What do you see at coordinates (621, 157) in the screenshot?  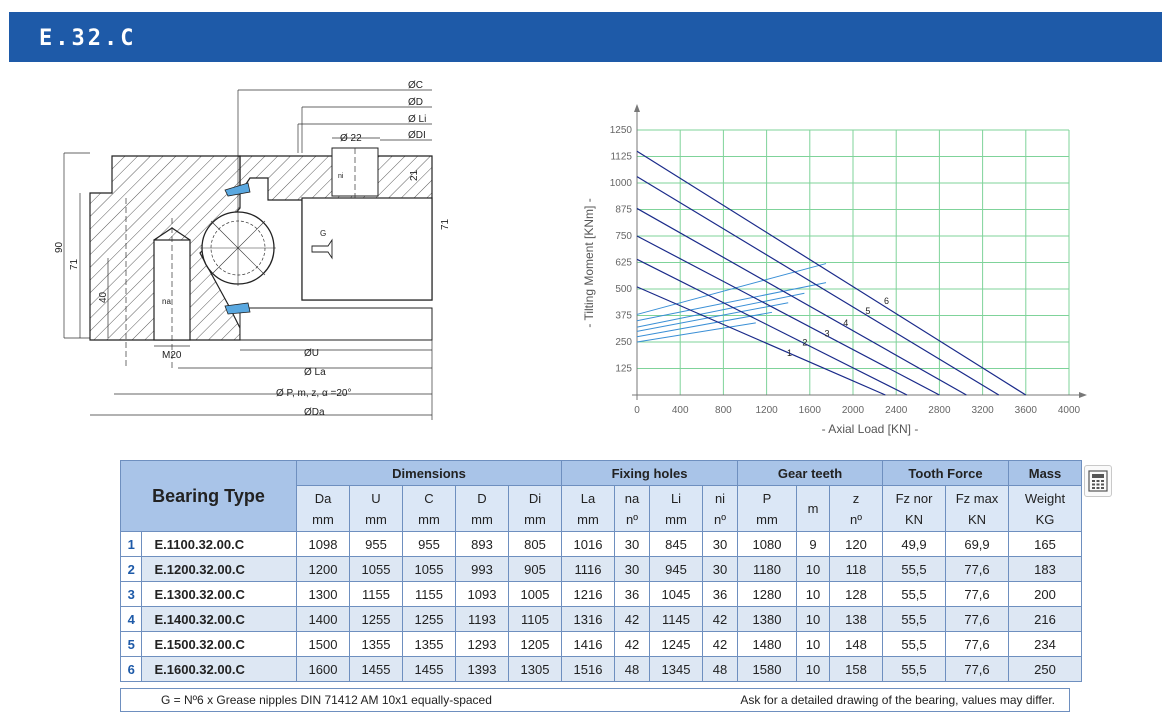 I see `y-tick-label: 1125` at bounding box center [621, 157].